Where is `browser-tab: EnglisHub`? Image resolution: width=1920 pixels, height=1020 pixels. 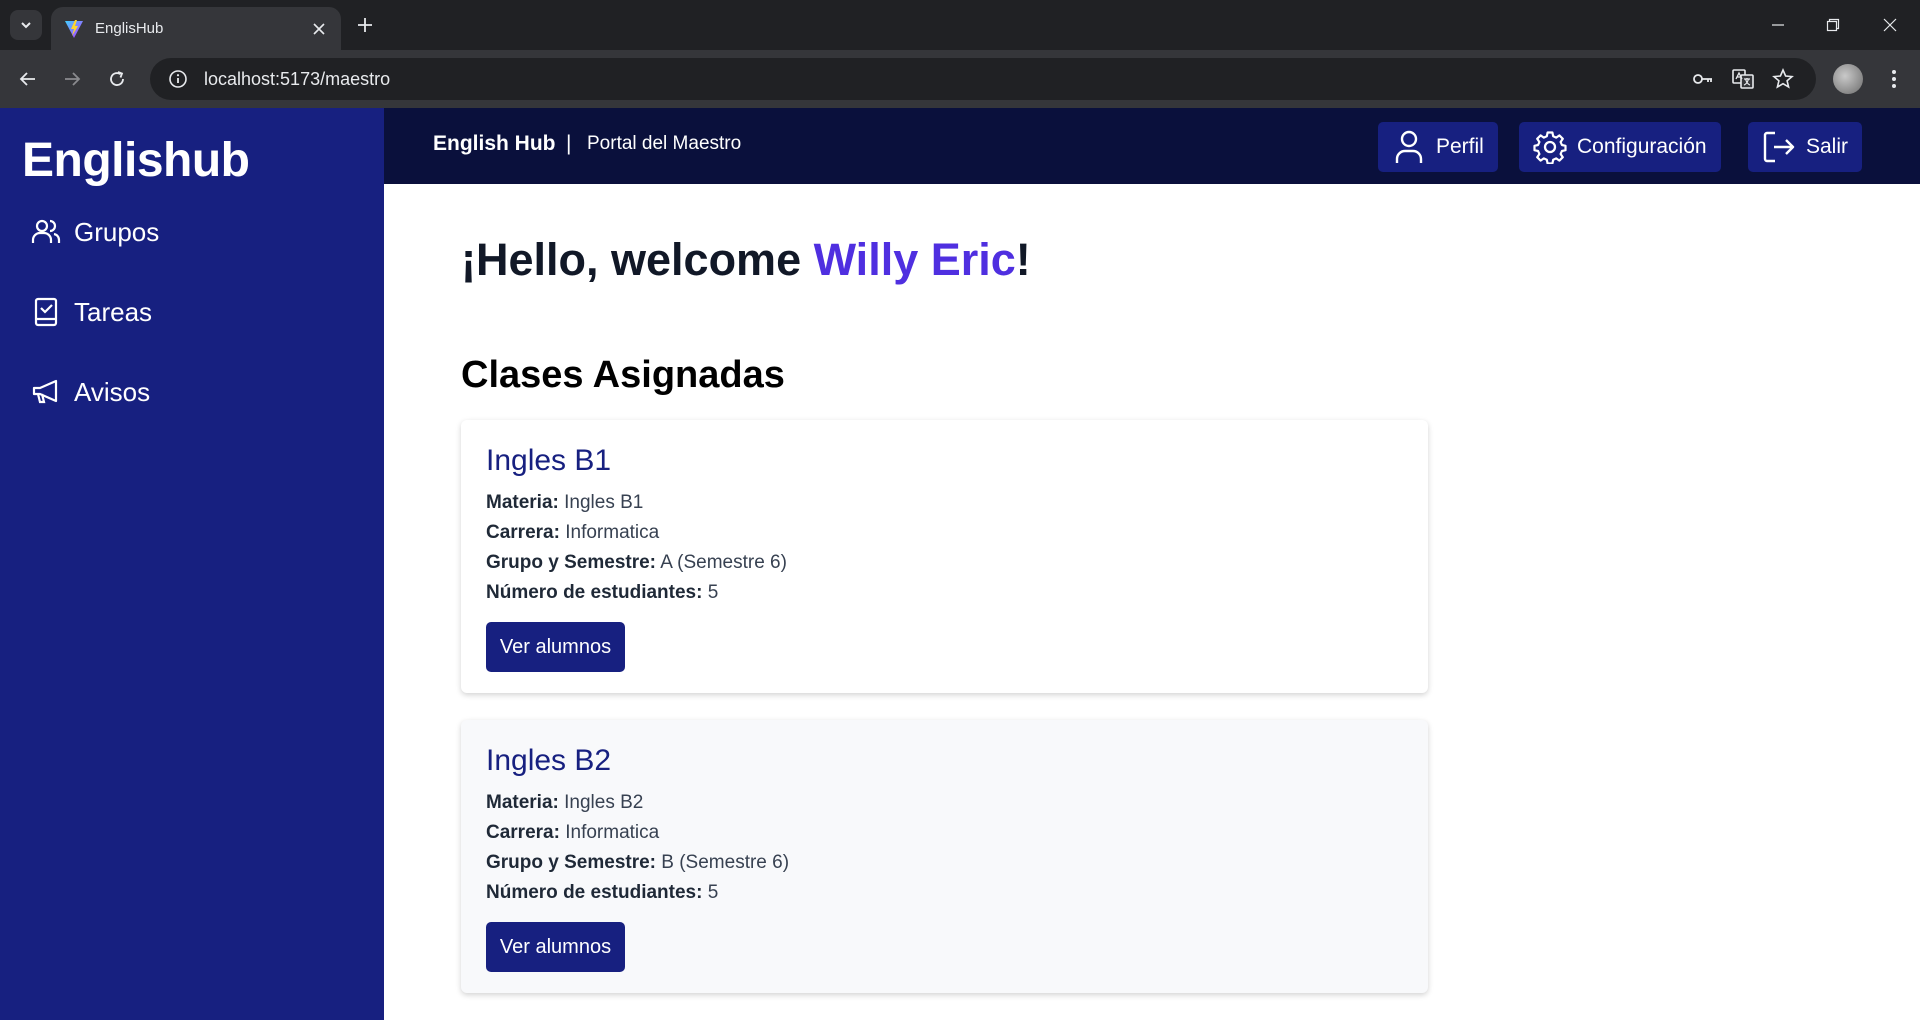 browser-tab: EnglisHub is located at coordinates (196, 28).